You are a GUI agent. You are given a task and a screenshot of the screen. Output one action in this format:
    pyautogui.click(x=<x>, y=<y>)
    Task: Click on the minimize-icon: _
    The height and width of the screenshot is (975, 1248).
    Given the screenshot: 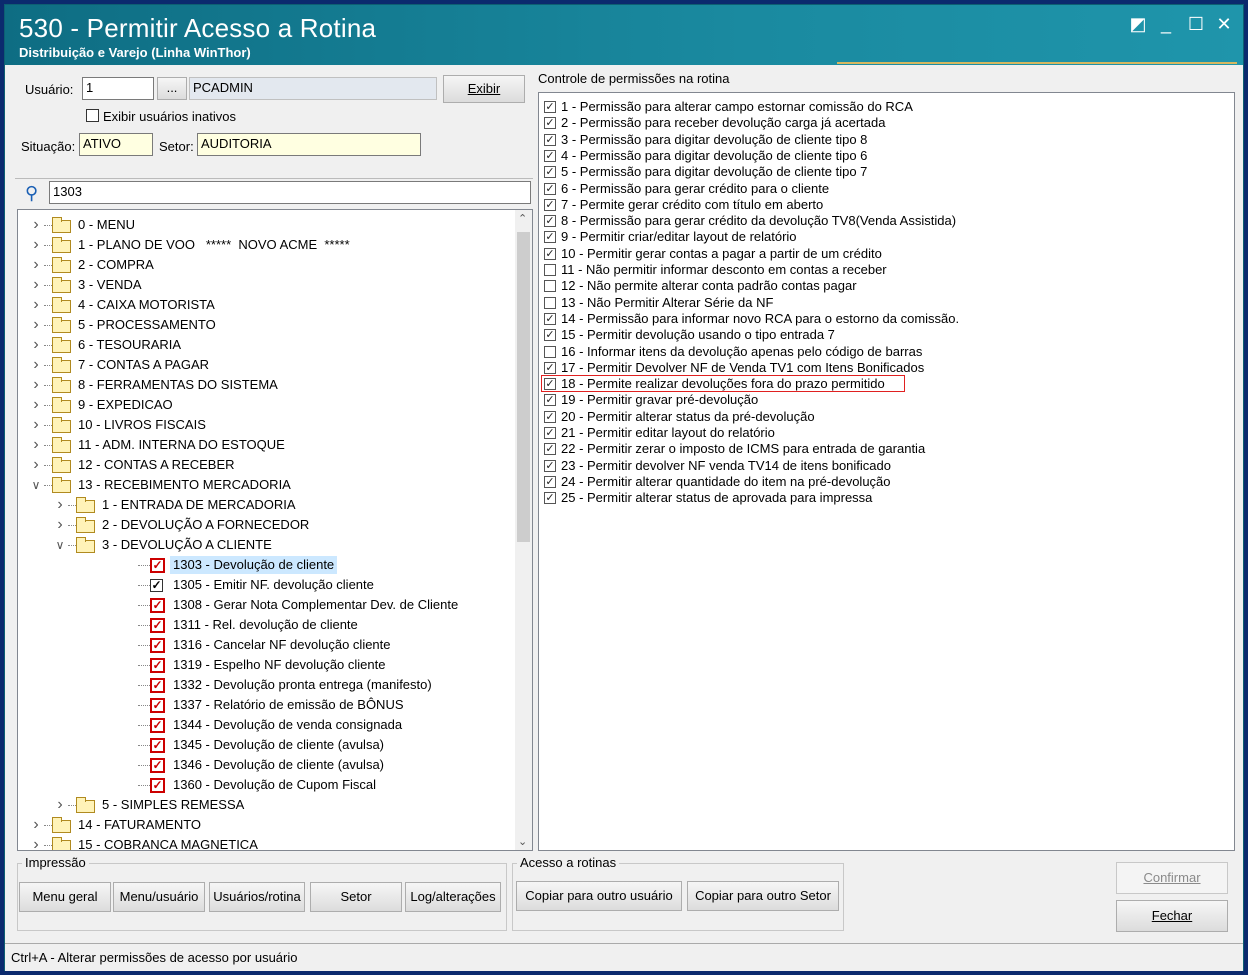 What is the action you would take?
    pyautogui.click(x=1166, y=24)
    